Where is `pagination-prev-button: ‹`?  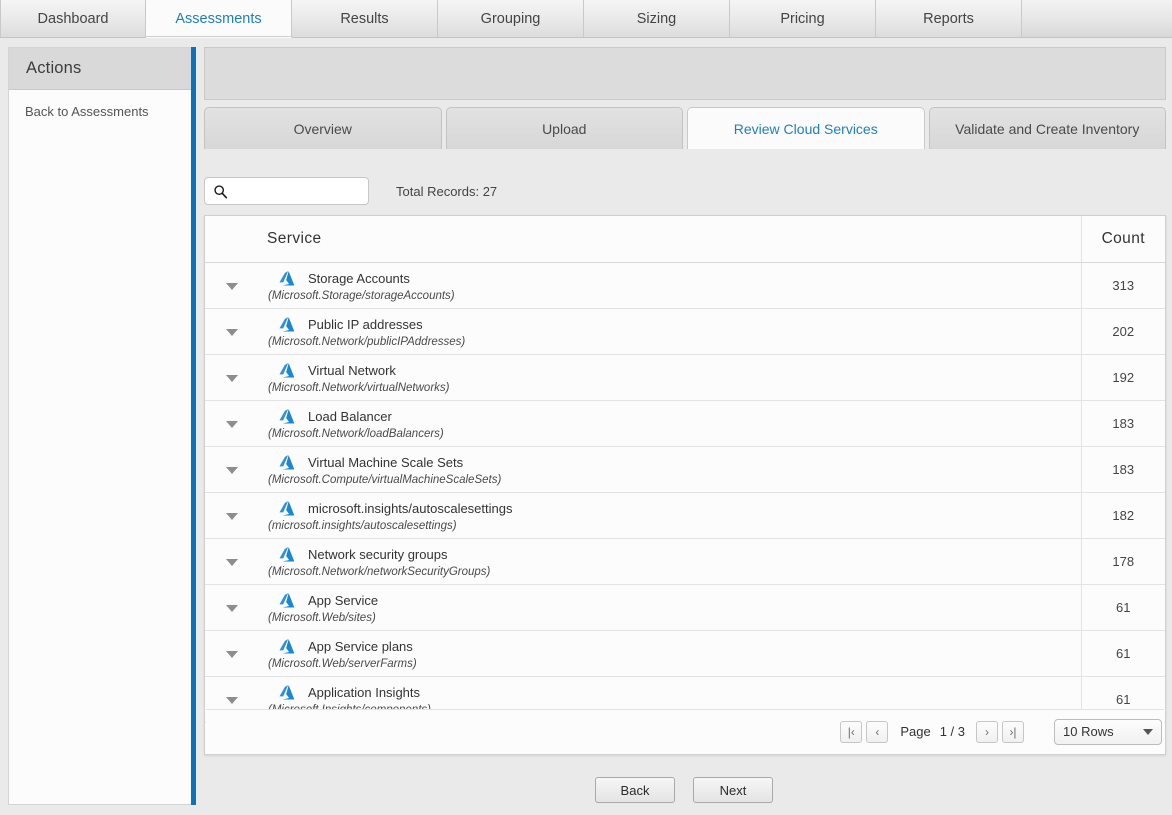 pagination-prev-button: ‹ is located at coordinates (877, 731).